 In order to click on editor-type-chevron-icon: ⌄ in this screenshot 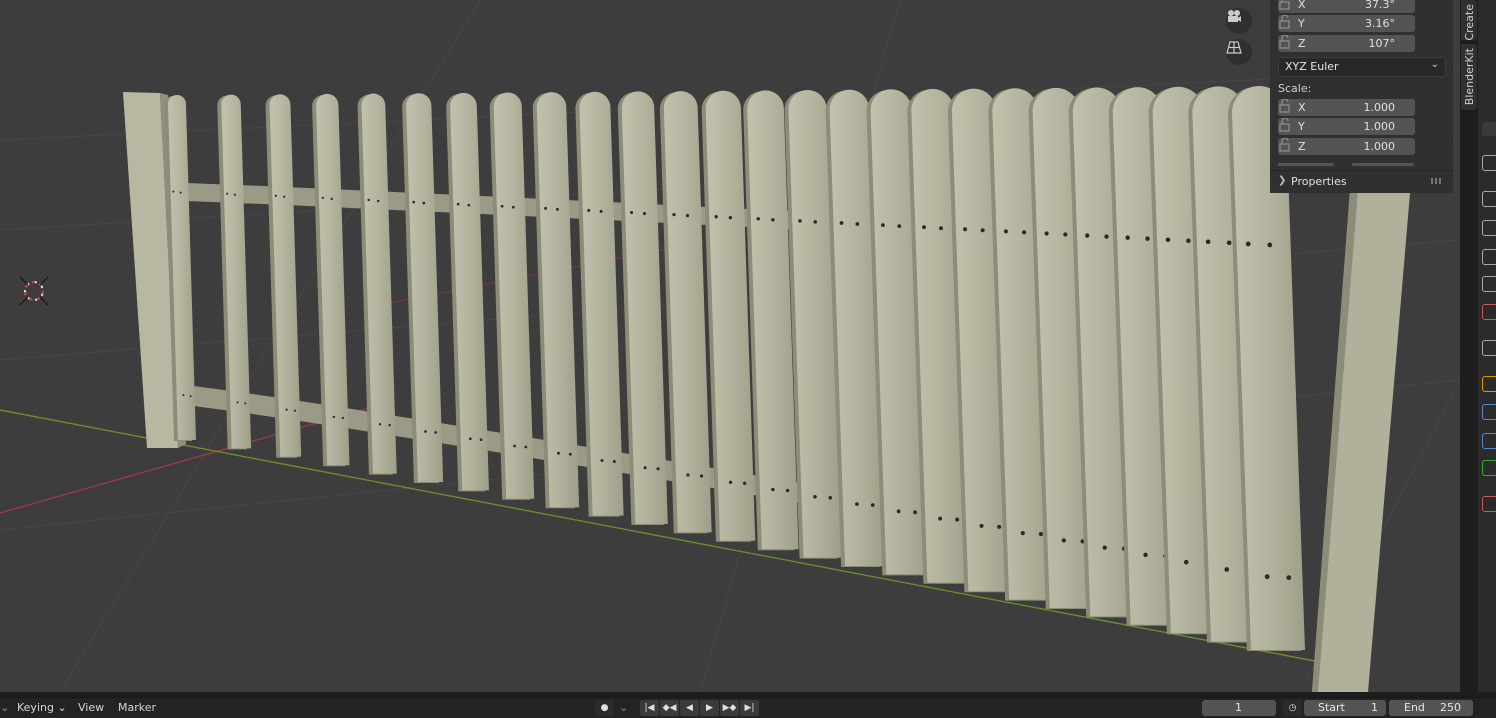, I will do `click(4, 707)`.